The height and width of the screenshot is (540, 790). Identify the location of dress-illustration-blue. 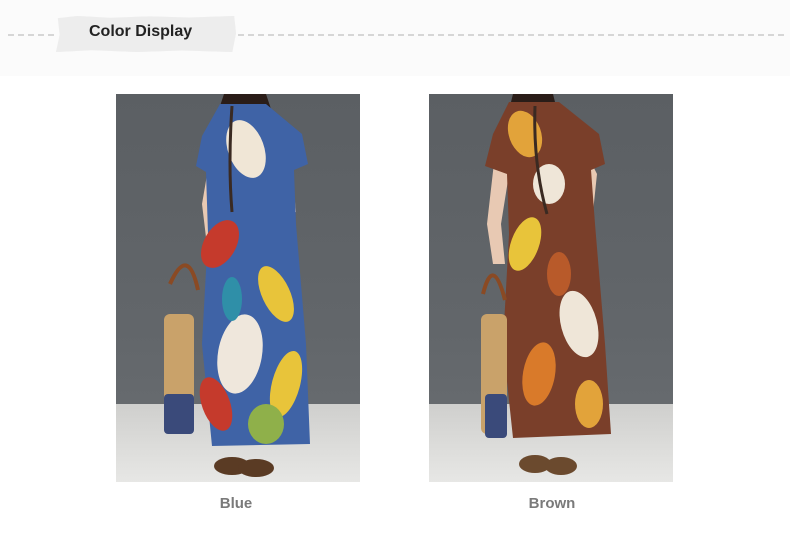
(237, 285).